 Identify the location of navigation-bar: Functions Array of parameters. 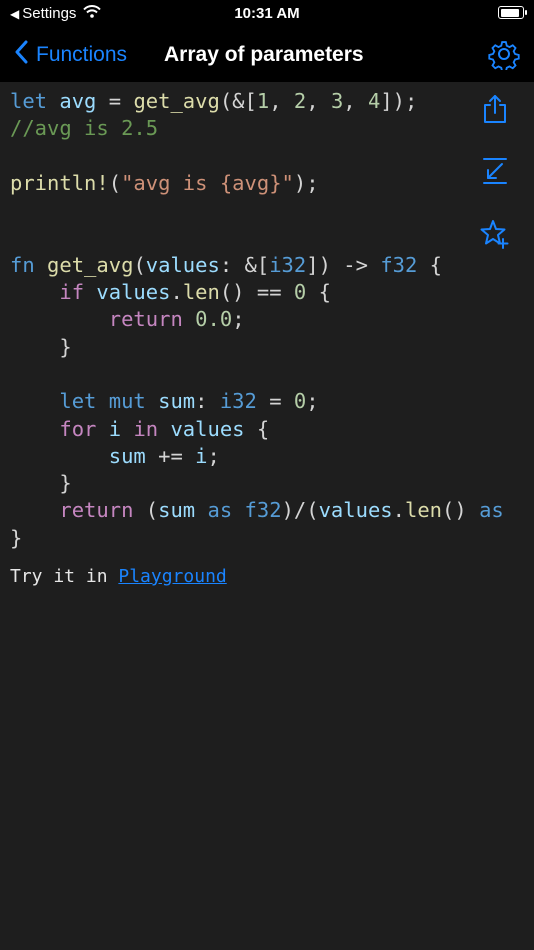
(267, 55).